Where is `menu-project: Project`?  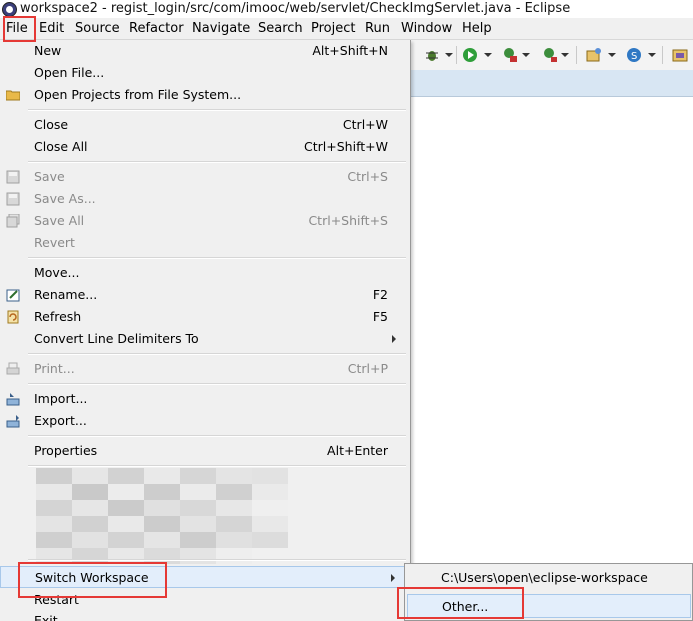
menu-project: Project is located at coordinates (333, 28).